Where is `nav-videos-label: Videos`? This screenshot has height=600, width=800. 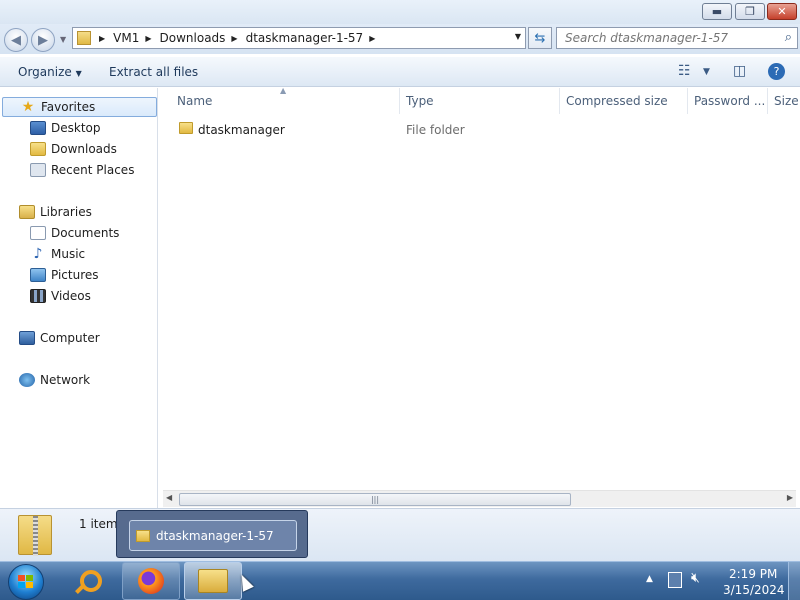 nav-videos-label: Videos is located at coordinates (71, 296).